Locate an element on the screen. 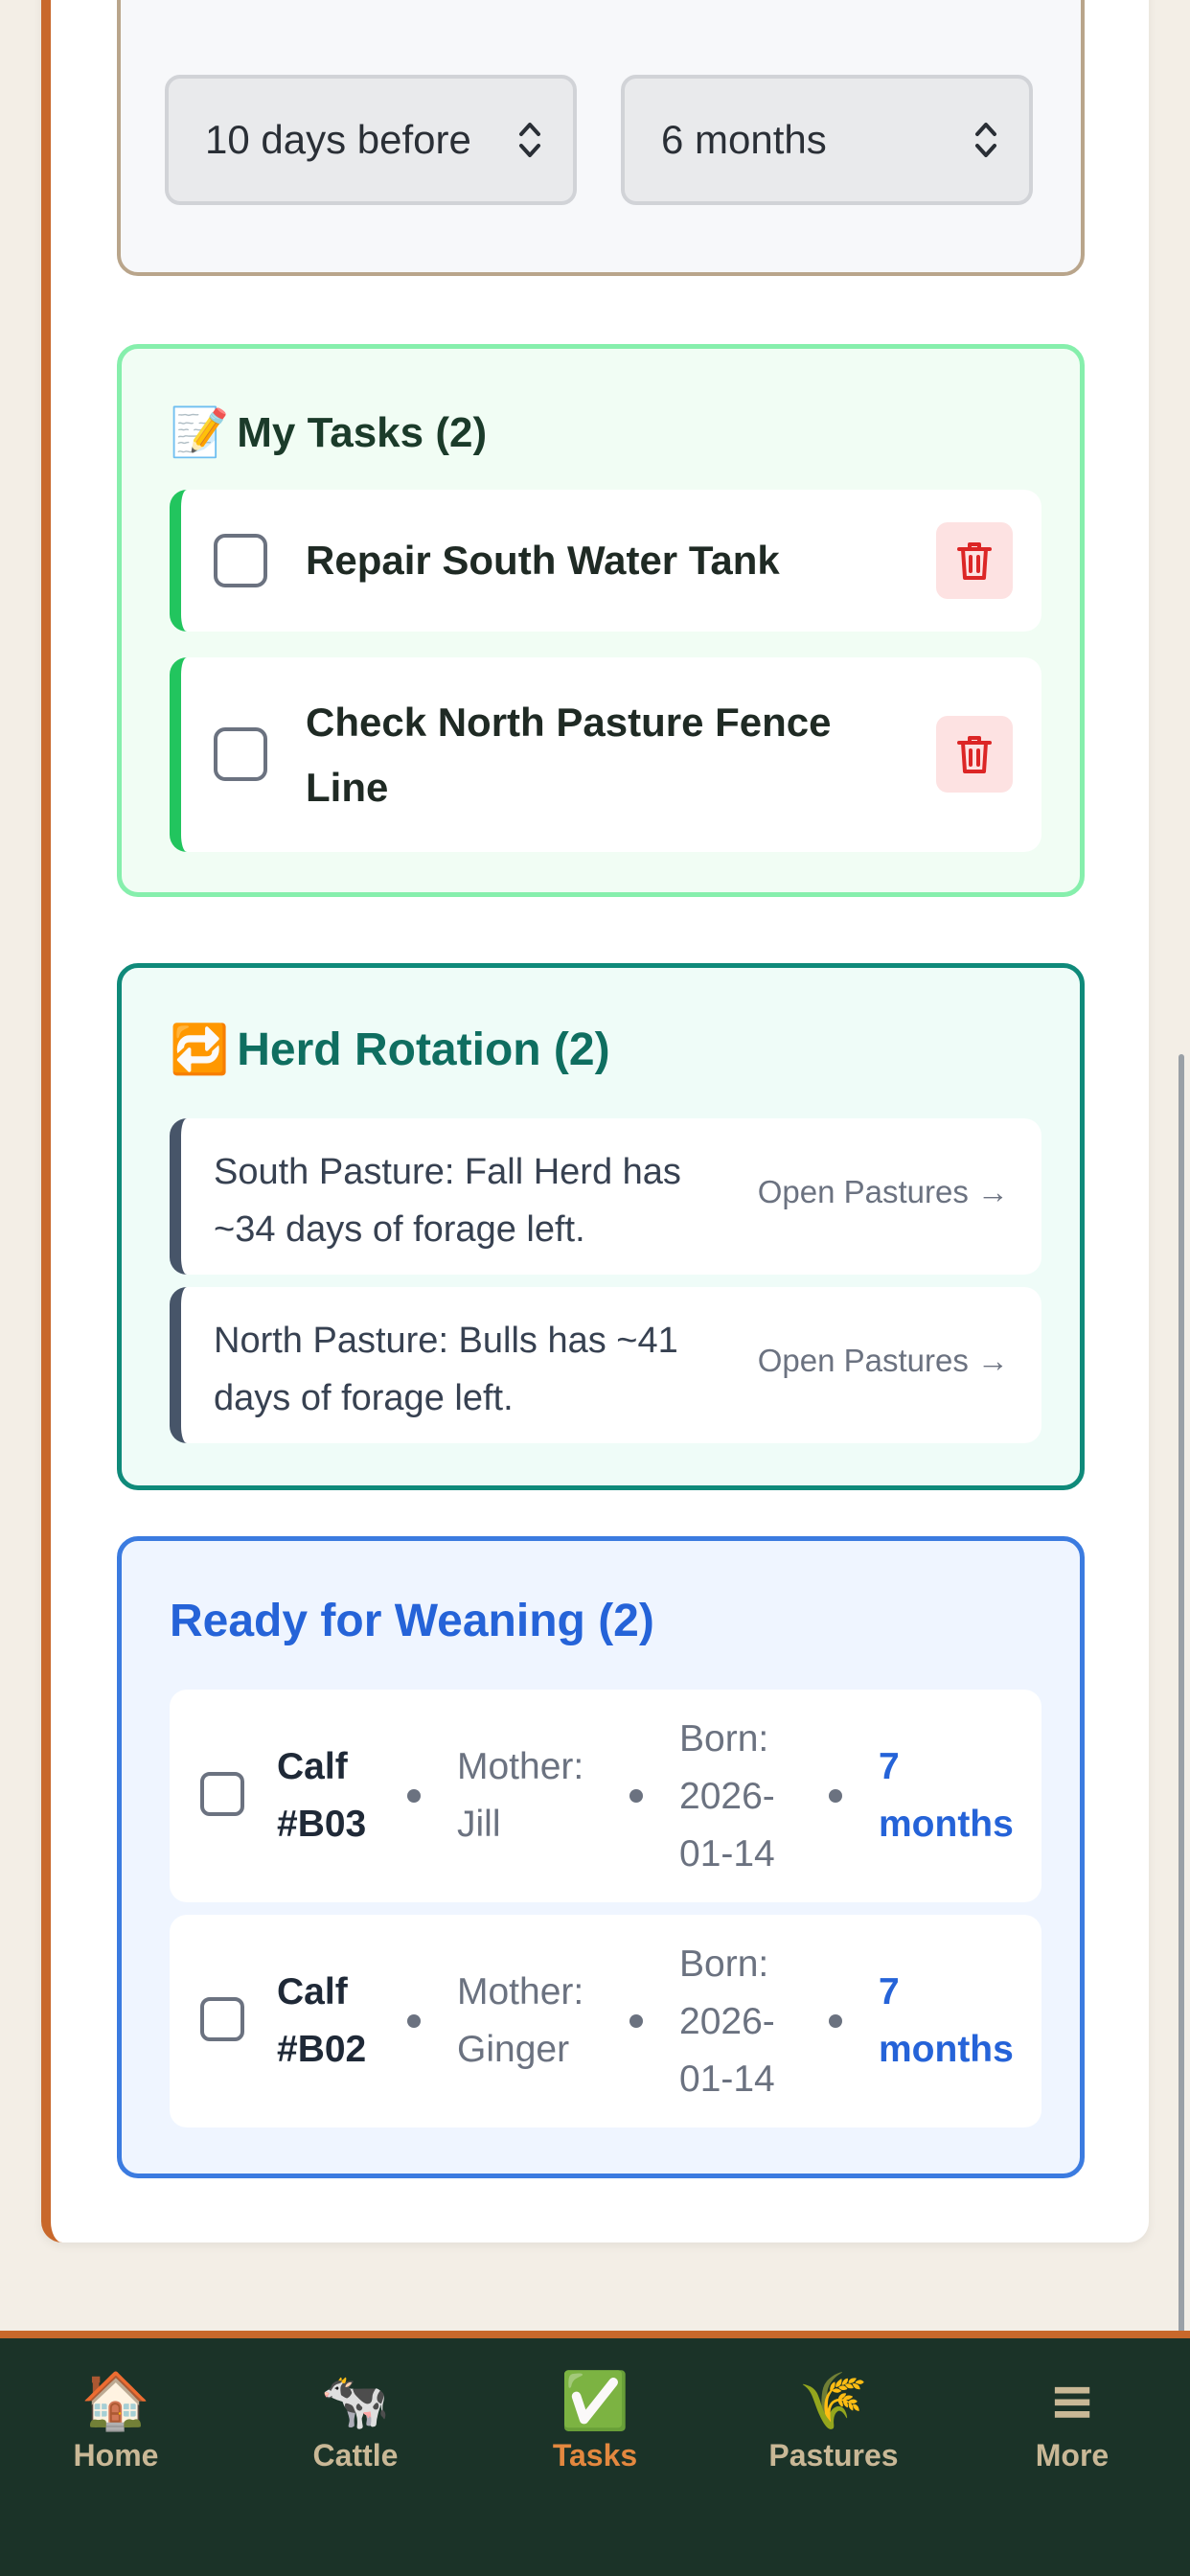 This screenshot has height=2576, width=1190. calf-mother: Mother: Ginger is located at coordinates (521, 2021).